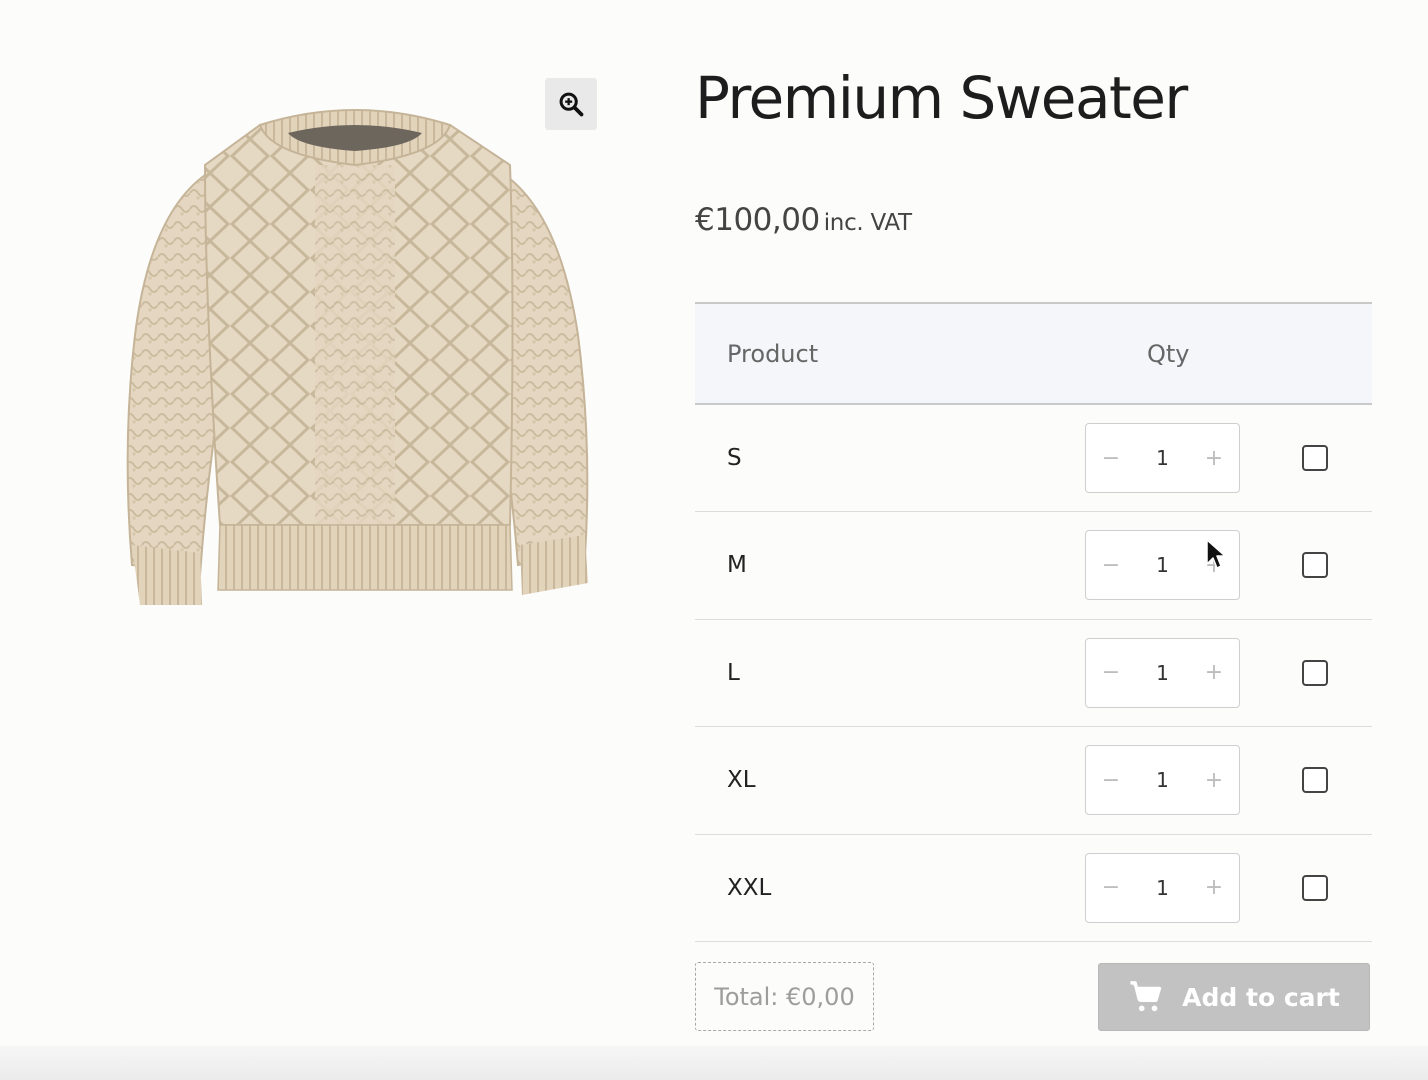  Describe the element at coordinates (875, 780) in the screenshot. I see `variant-size: XL` at that location.